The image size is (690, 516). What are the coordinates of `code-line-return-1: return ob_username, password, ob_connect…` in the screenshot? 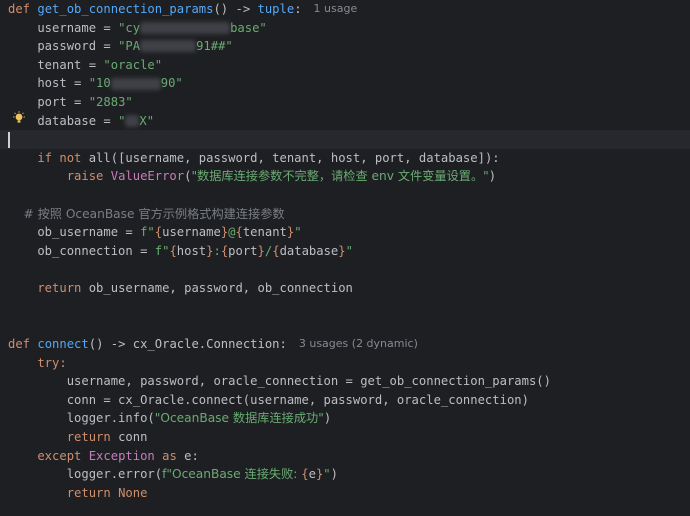 It's located at (180, 288).